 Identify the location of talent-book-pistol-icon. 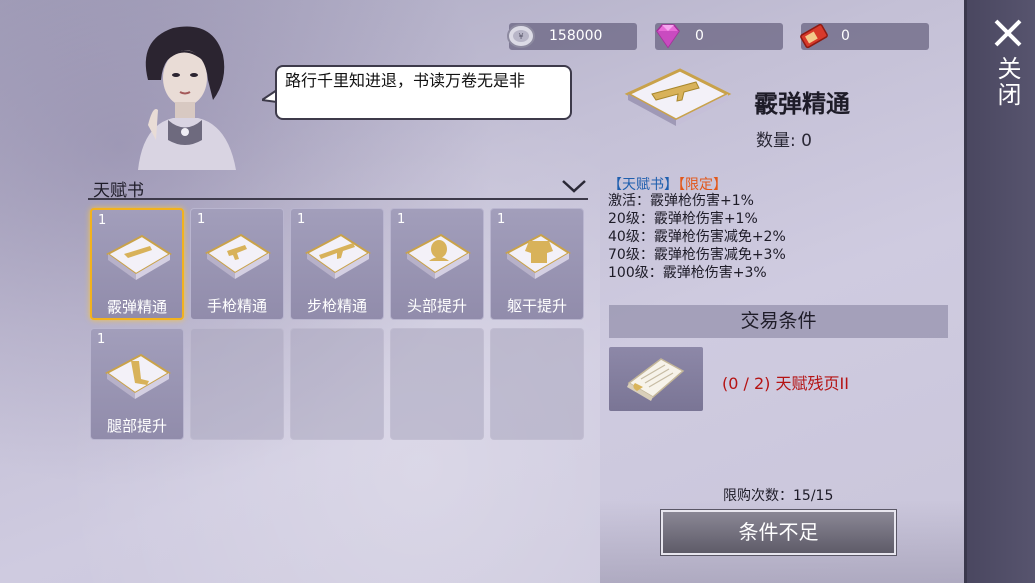
(238, 256).